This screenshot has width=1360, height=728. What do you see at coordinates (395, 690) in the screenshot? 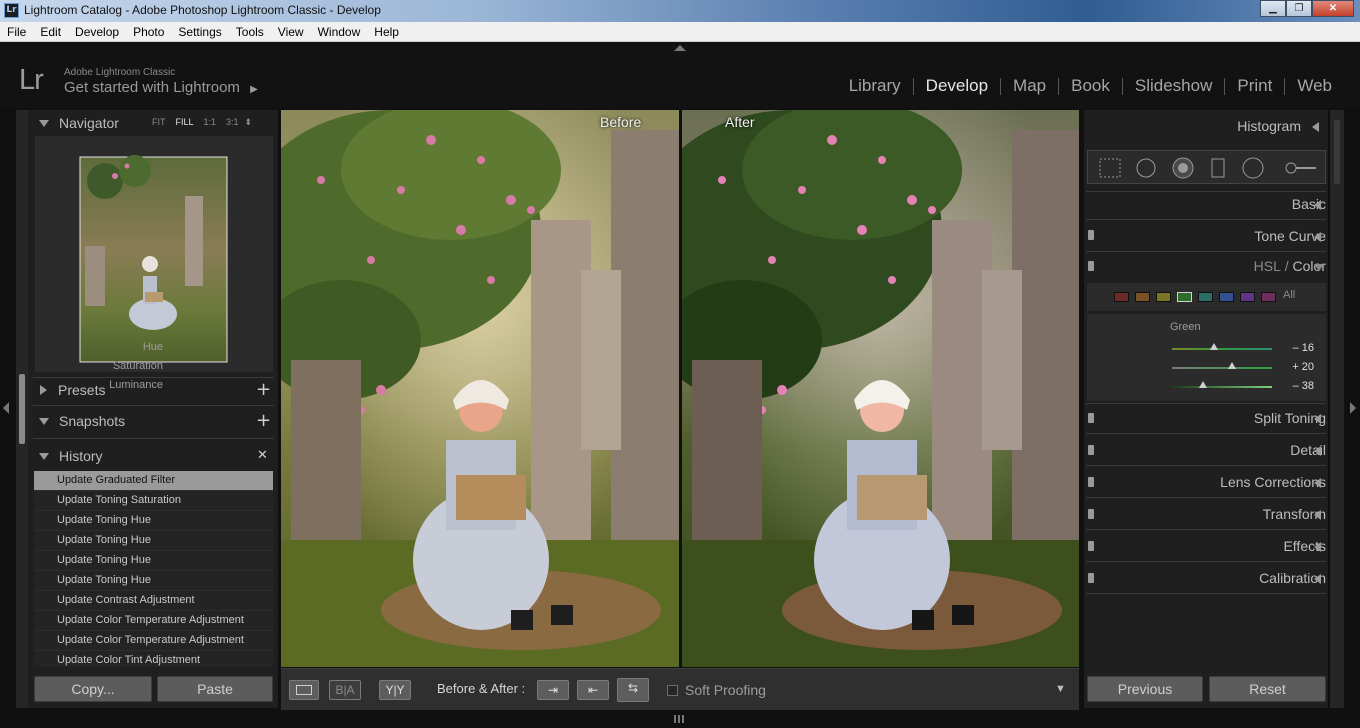
I see `before-after-side-by-side-button: Y|Y` at bounding box center [395, 690].